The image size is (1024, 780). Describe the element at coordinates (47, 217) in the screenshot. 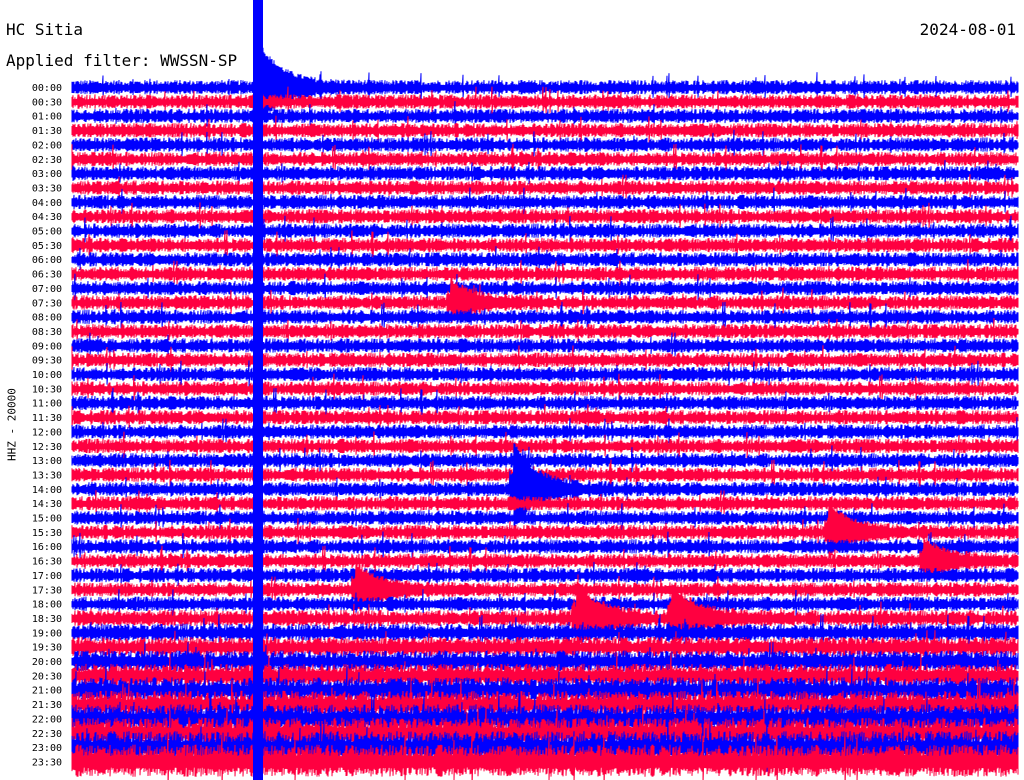

I see `tick-label: 04:30` at that location.